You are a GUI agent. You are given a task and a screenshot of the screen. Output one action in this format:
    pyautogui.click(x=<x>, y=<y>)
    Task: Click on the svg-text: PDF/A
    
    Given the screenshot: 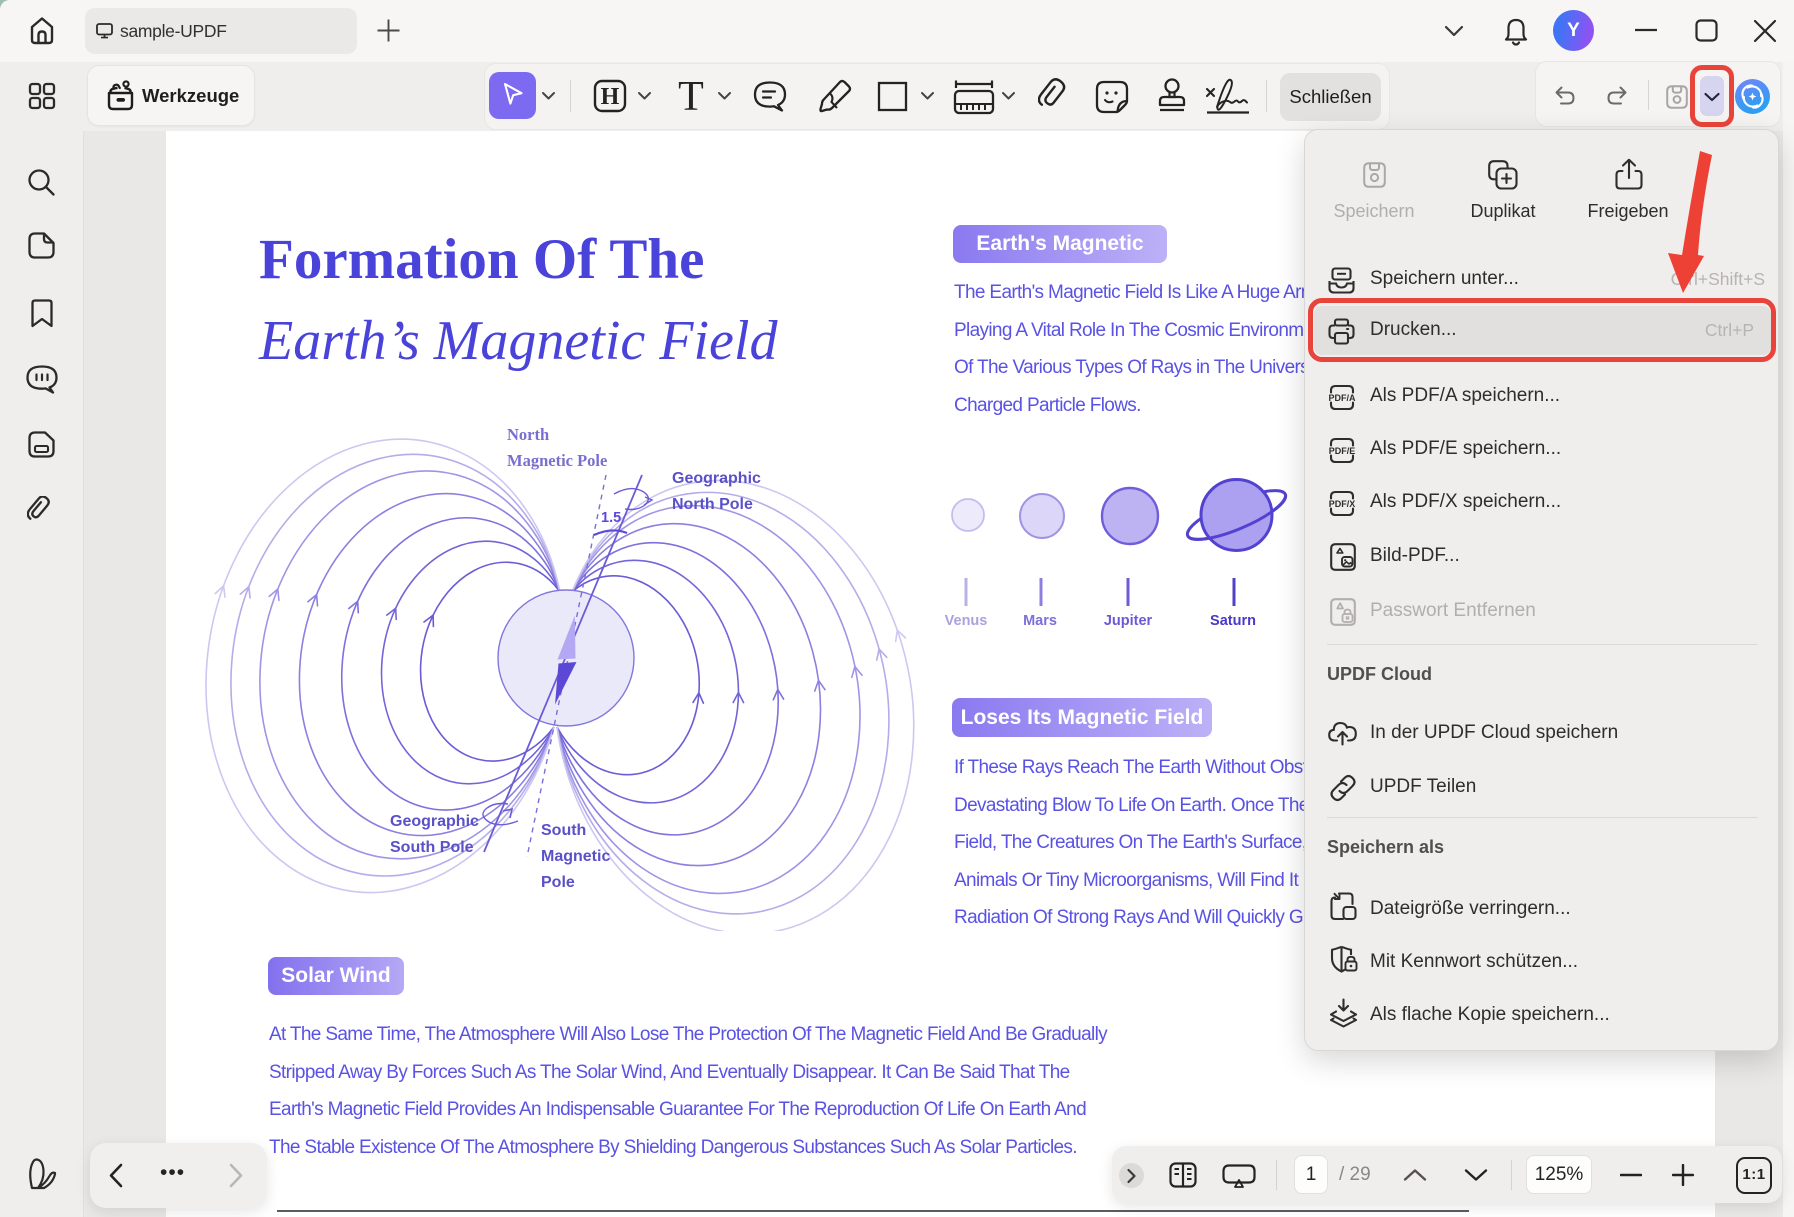 What is the action you would take?
    pyautogui.click(x=1343, y=398)
    